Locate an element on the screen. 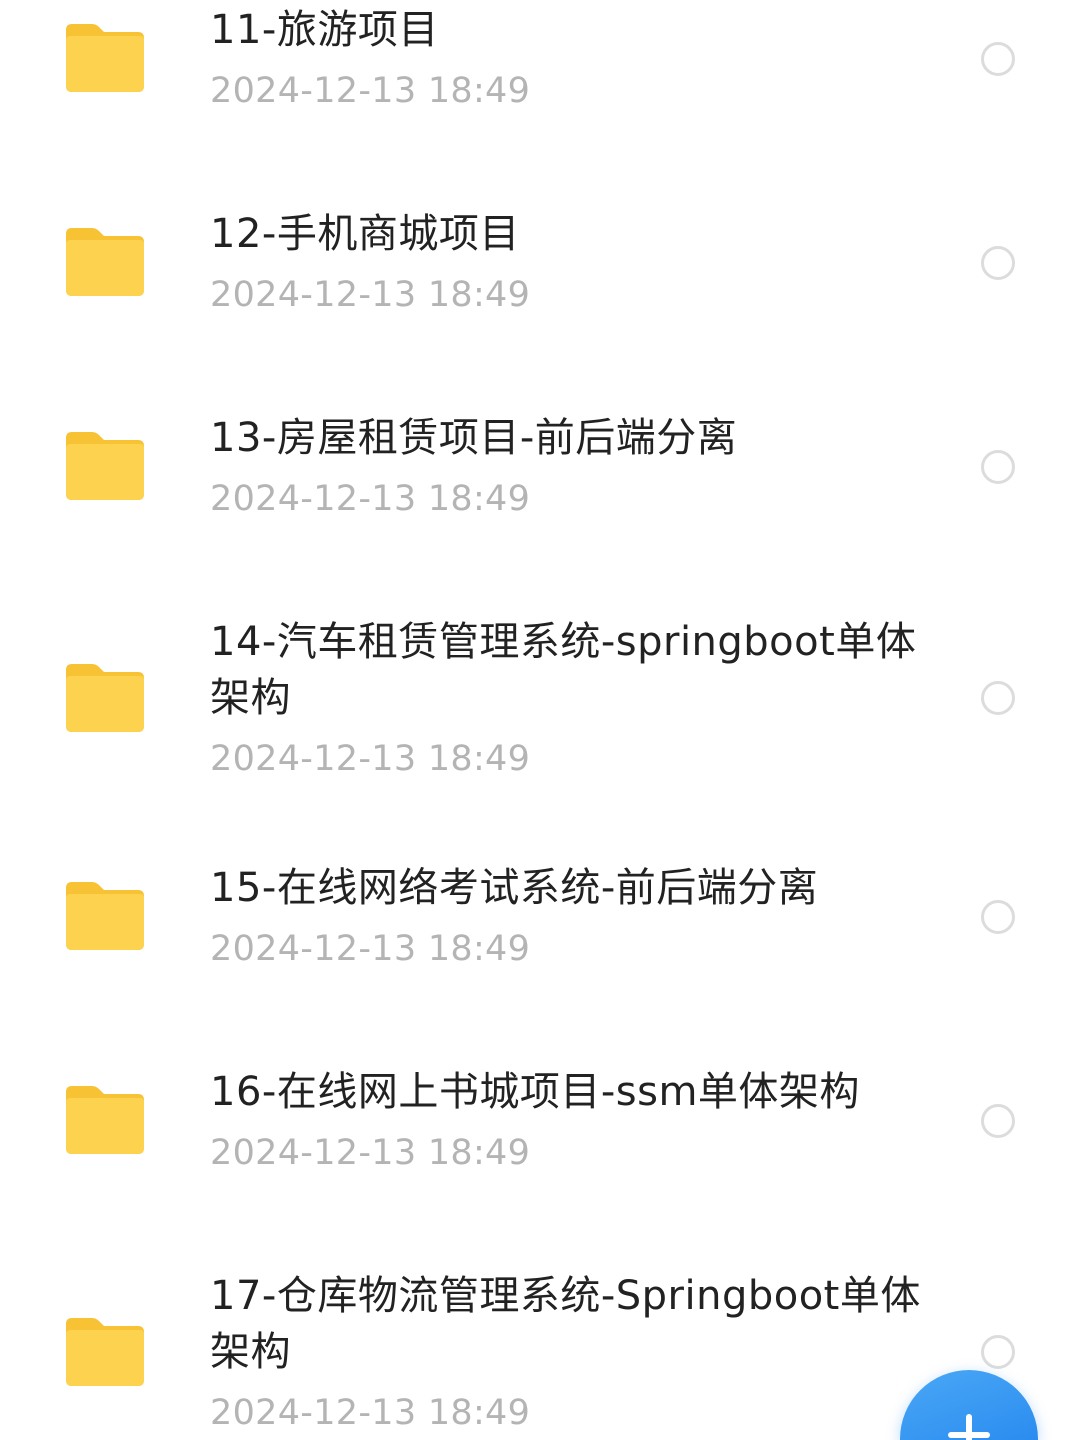 The width and height of the screenshot is (1080, 1440). item-name: 14-汽车租赁管理系统-springboot单体架构 is located at coordinates (563, 670).